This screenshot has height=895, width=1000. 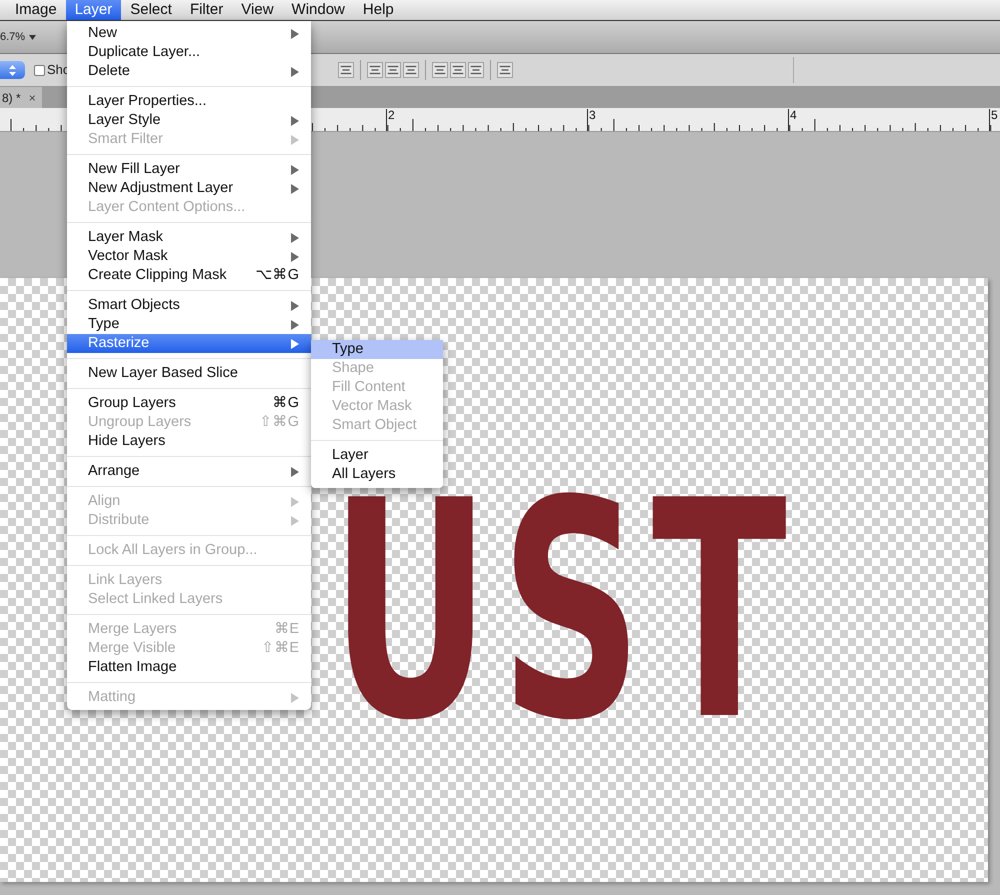 I want to click on document-tab: 8) * ×, so click(x=21, y=97).